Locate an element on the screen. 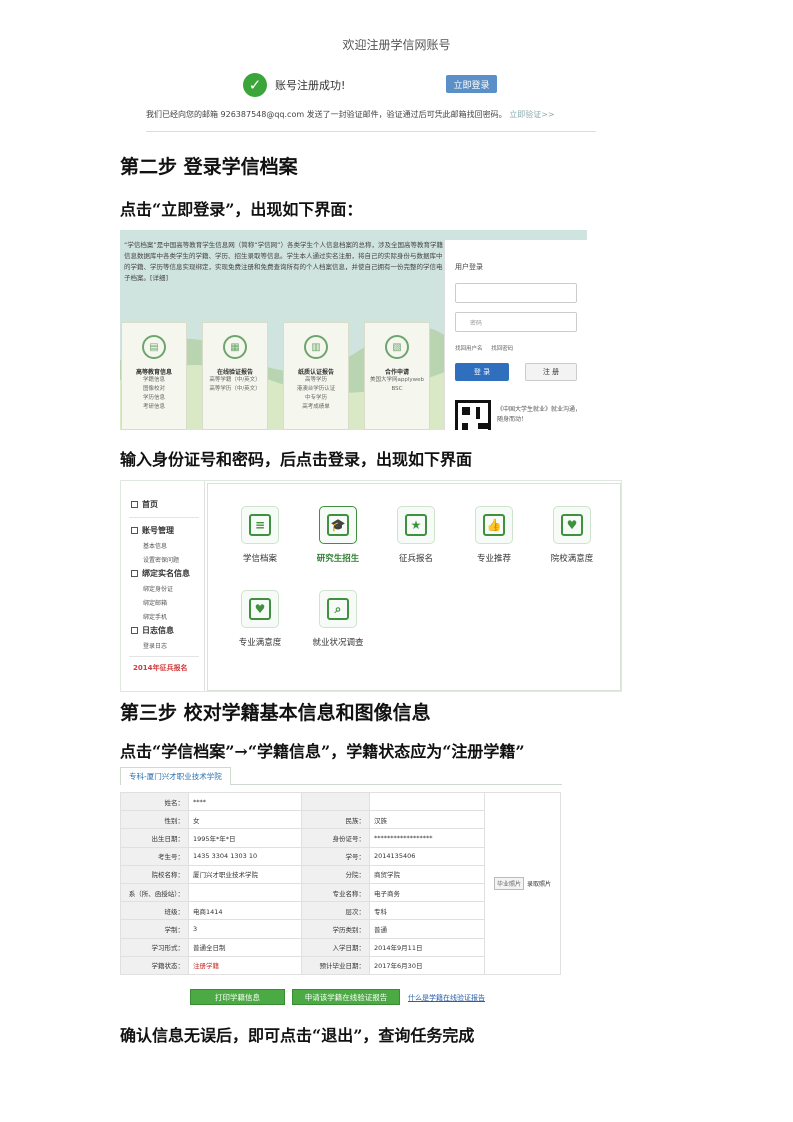 The image size is (793, 1122). field-value: 厦门兴才职业技术学院 is located at coordinates (245, 874).